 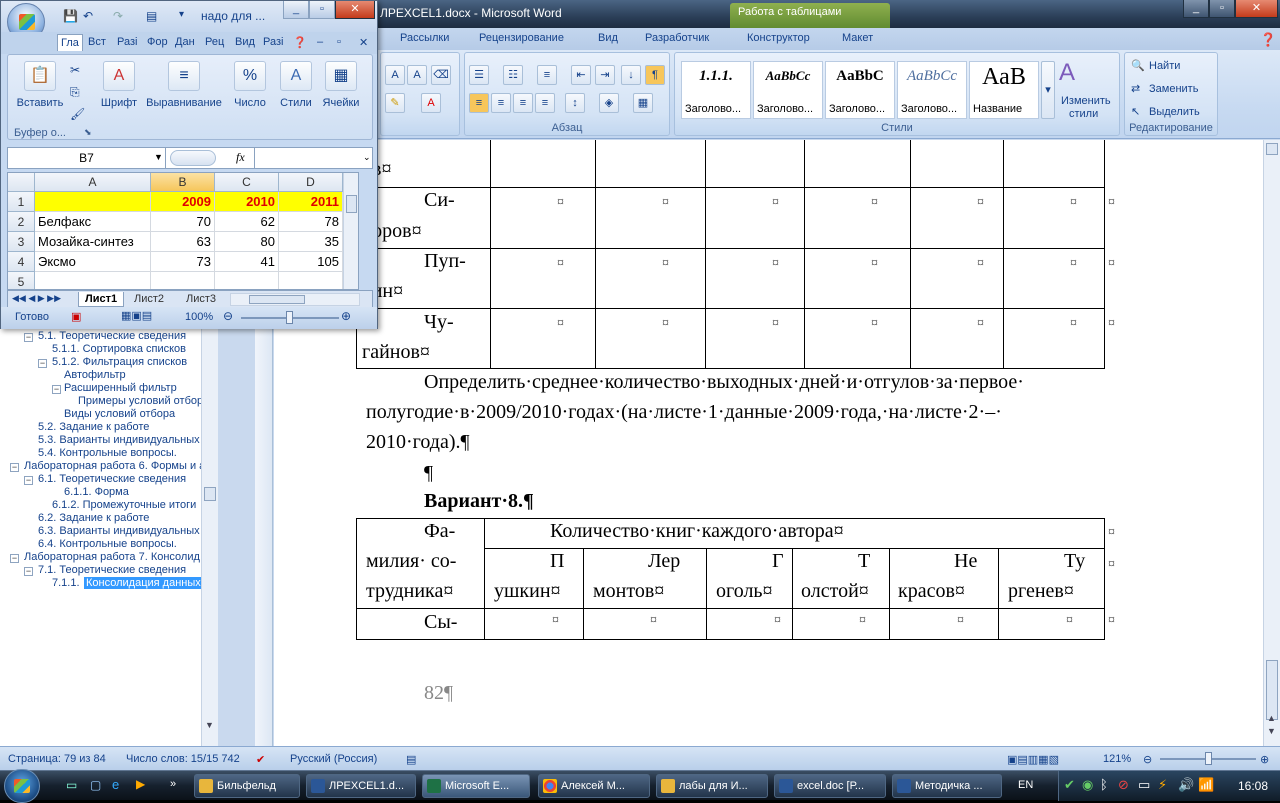 I want to click on excel-maximize-button: ▫, so click(x=322, y=10).